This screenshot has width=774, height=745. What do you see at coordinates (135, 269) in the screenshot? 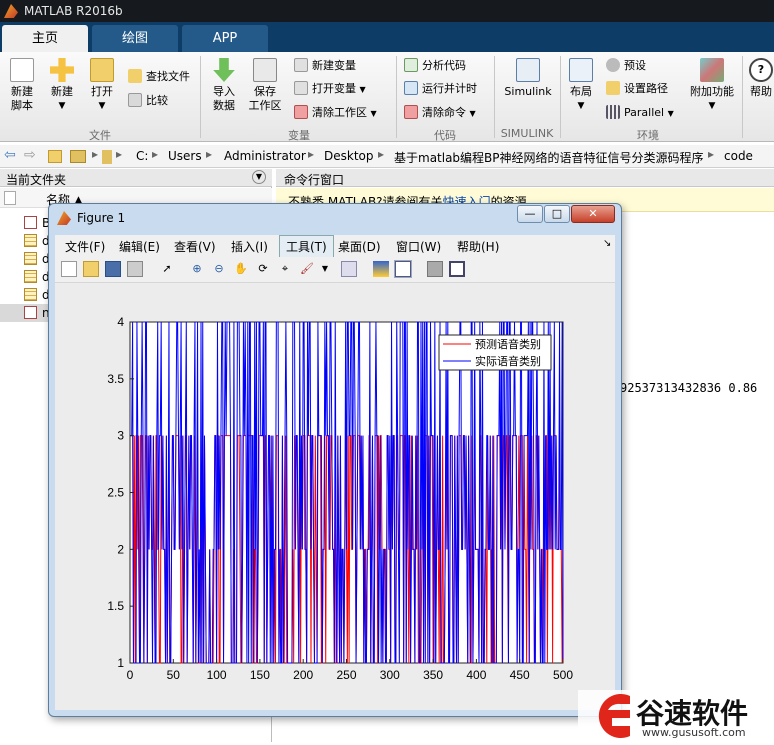
I see `print-icon` at bounding box center [135, 269].